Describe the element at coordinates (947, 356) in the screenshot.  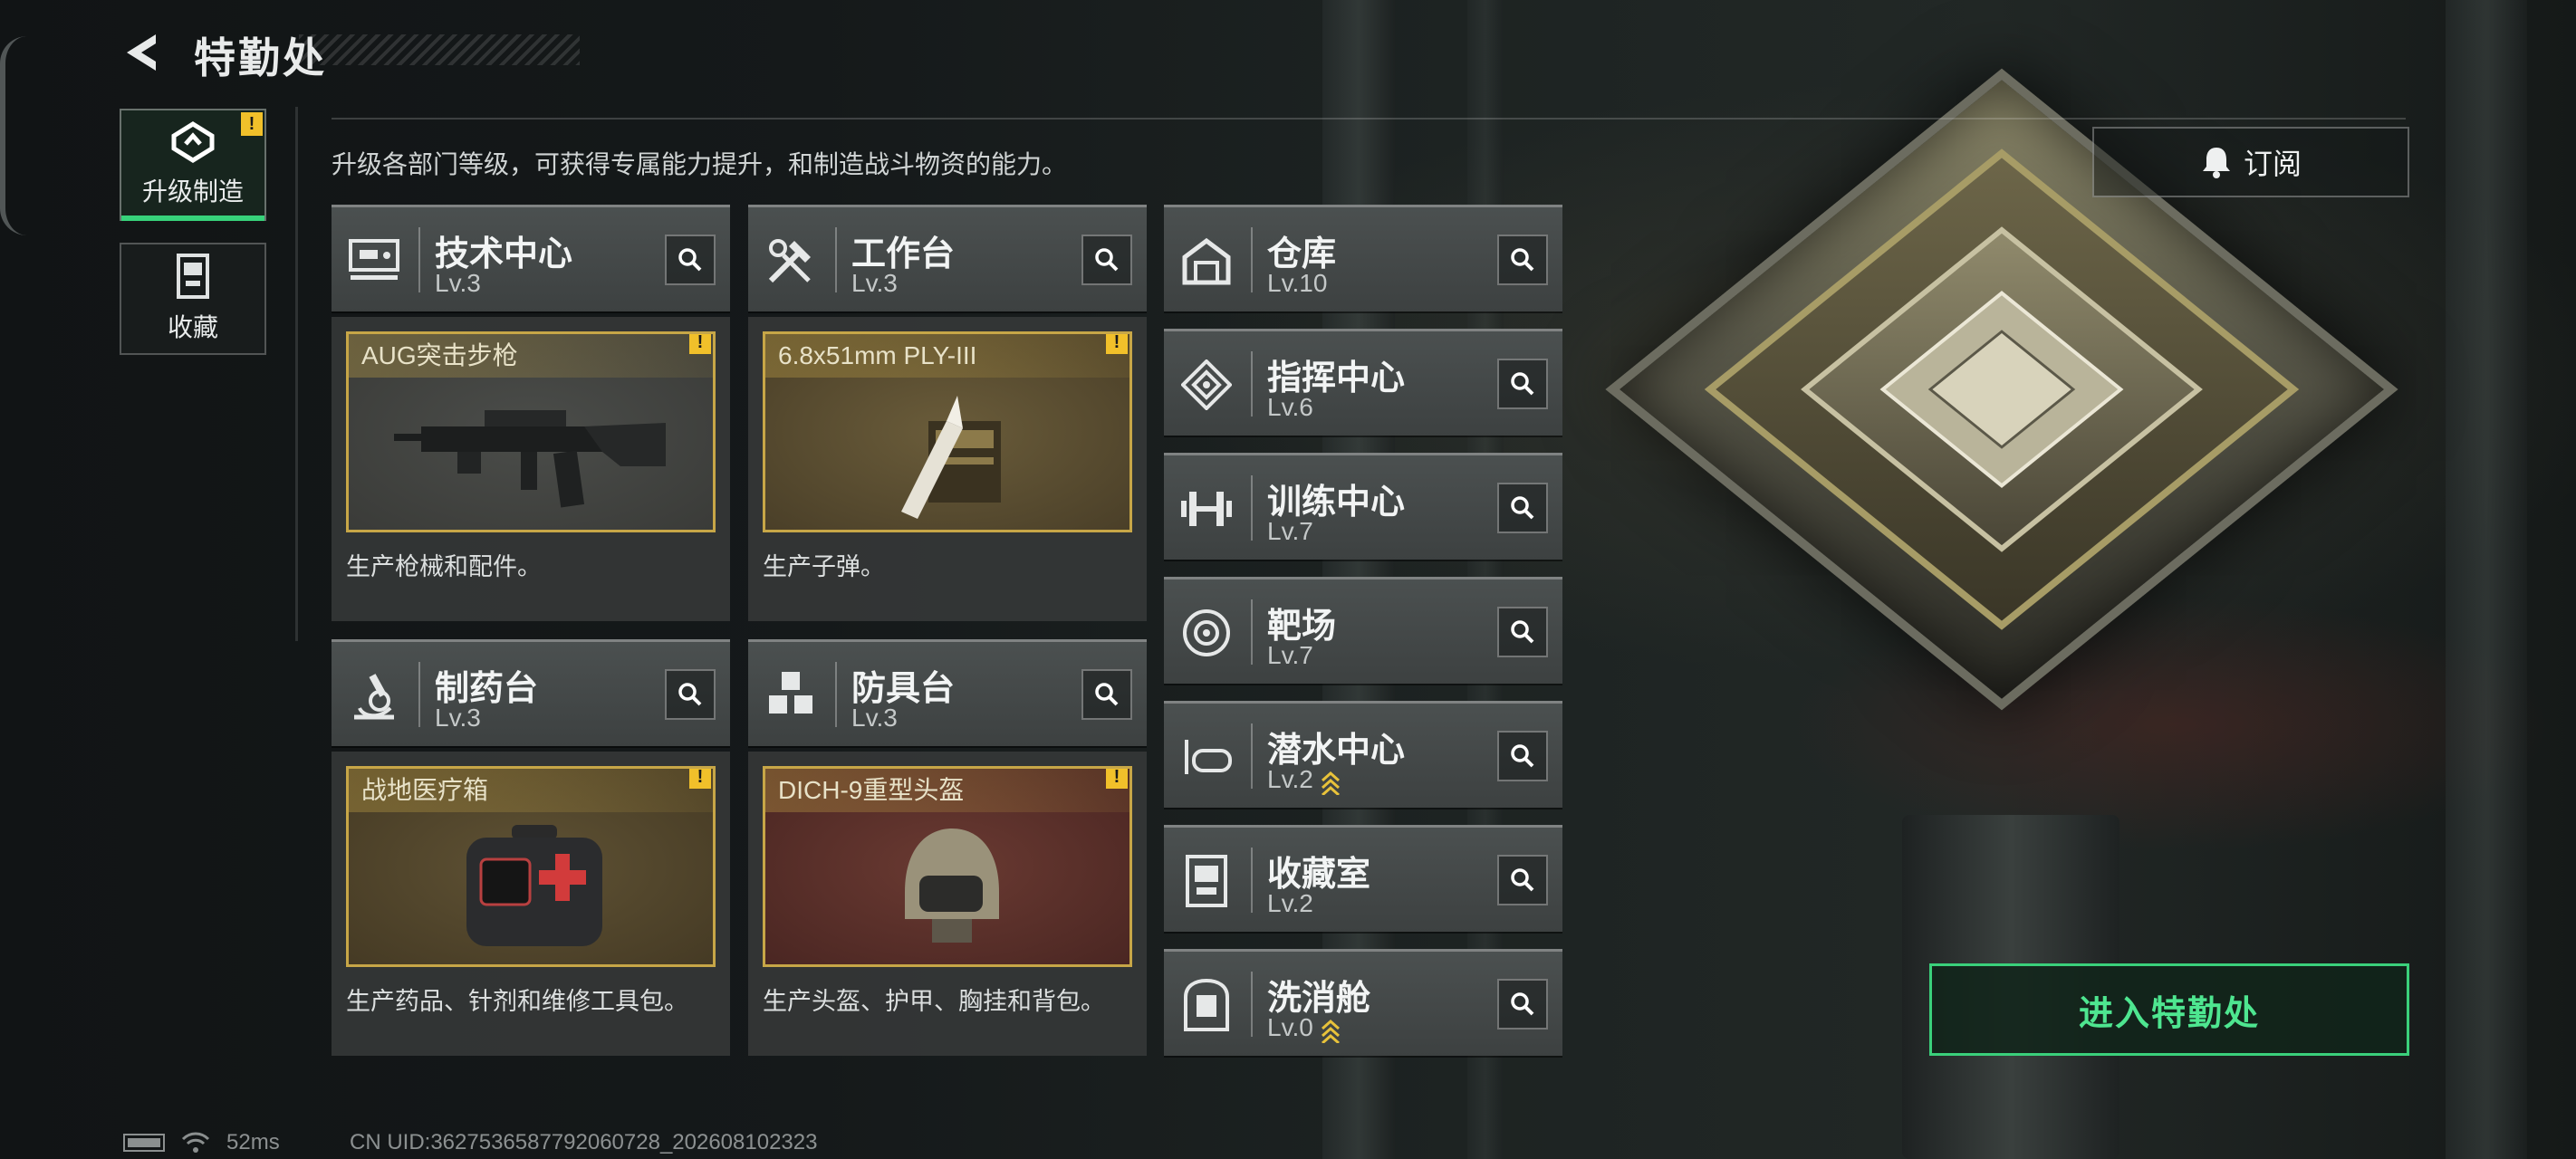
I see `product-name: 6.8x51mm PLY-III` at that location.